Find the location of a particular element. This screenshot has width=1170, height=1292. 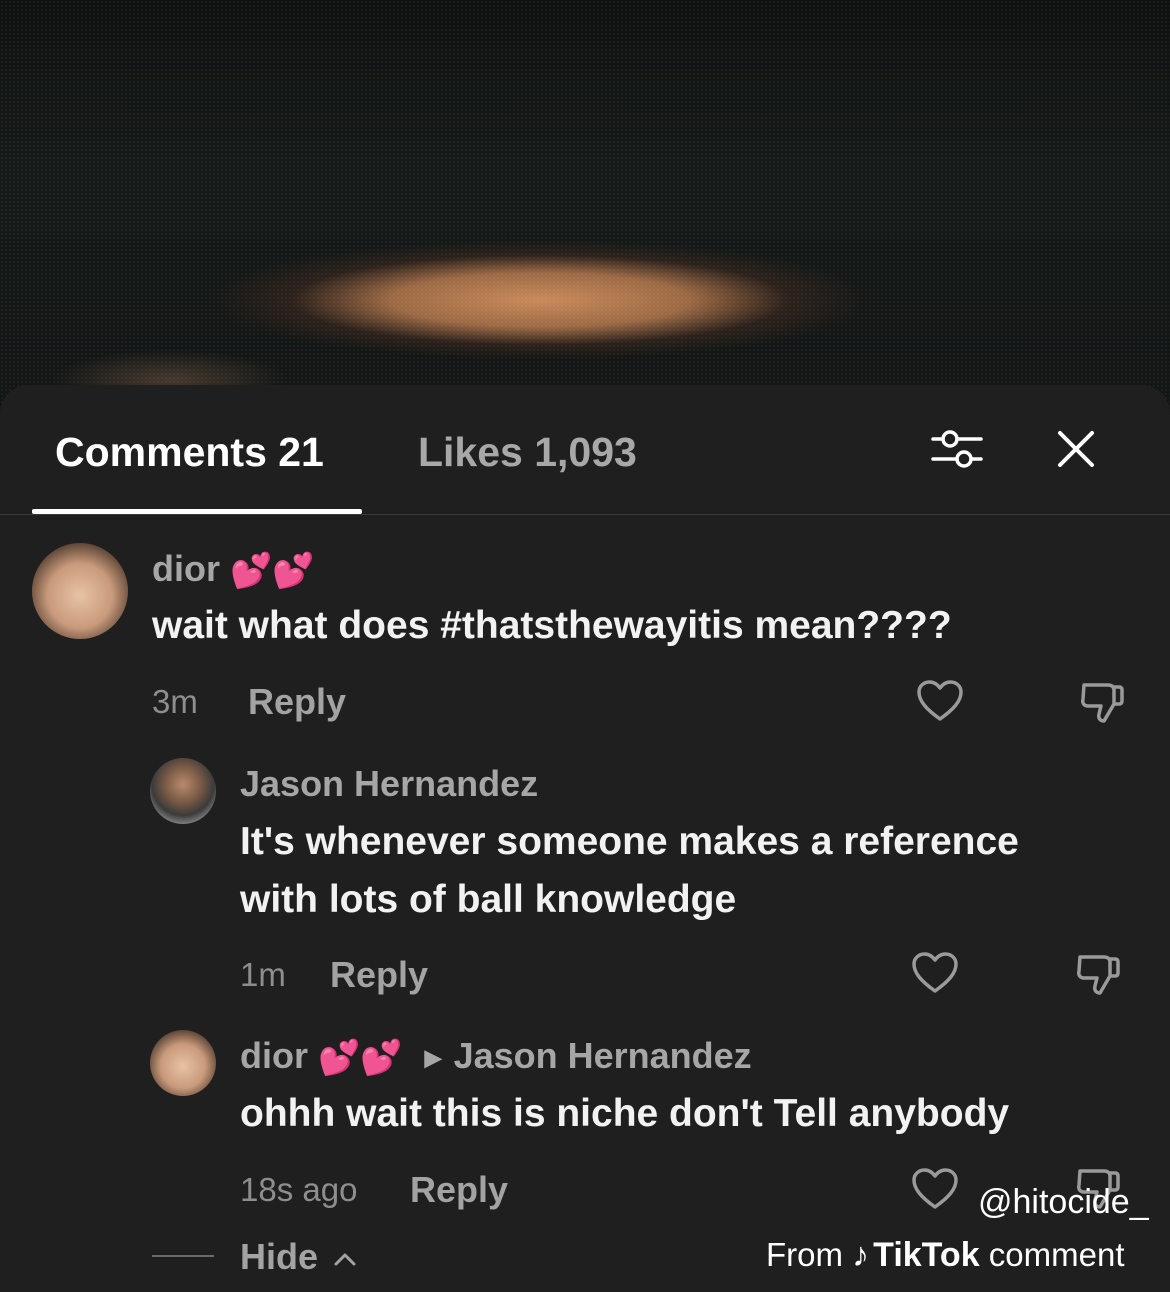

chevron-up-icon is located at coordinates (345, 1259).